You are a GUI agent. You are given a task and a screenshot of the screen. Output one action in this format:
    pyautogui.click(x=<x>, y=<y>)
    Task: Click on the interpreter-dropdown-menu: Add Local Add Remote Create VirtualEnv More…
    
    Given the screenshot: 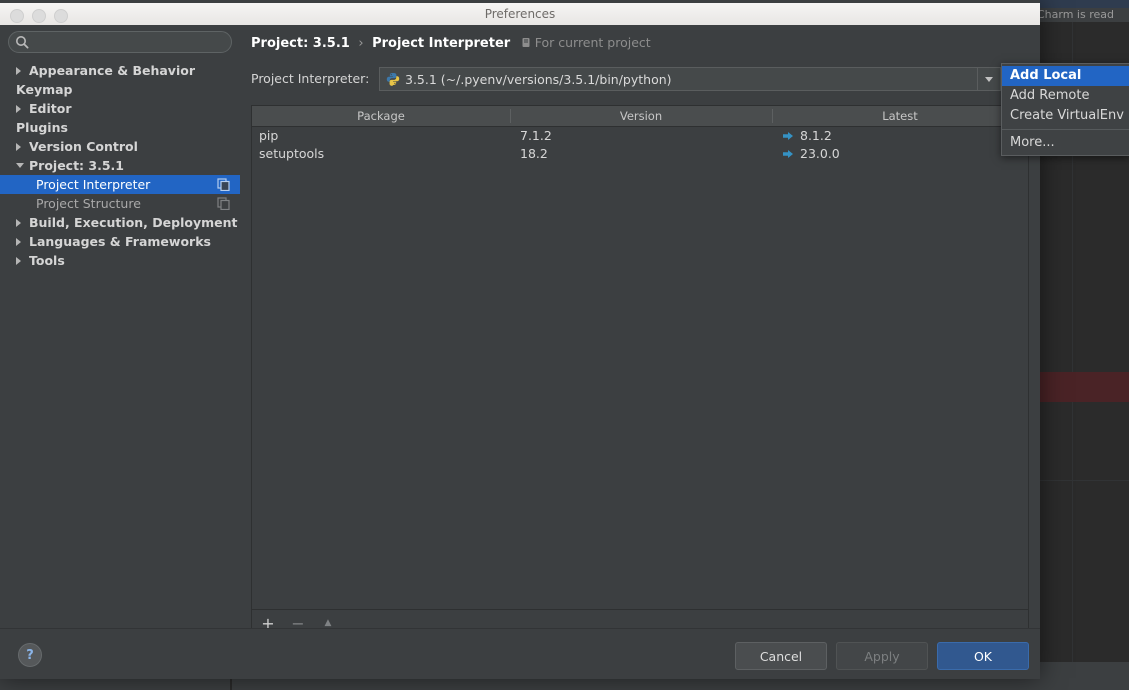 What is the action you would take?
    pyautogui.click(x=1065, y=109)
    